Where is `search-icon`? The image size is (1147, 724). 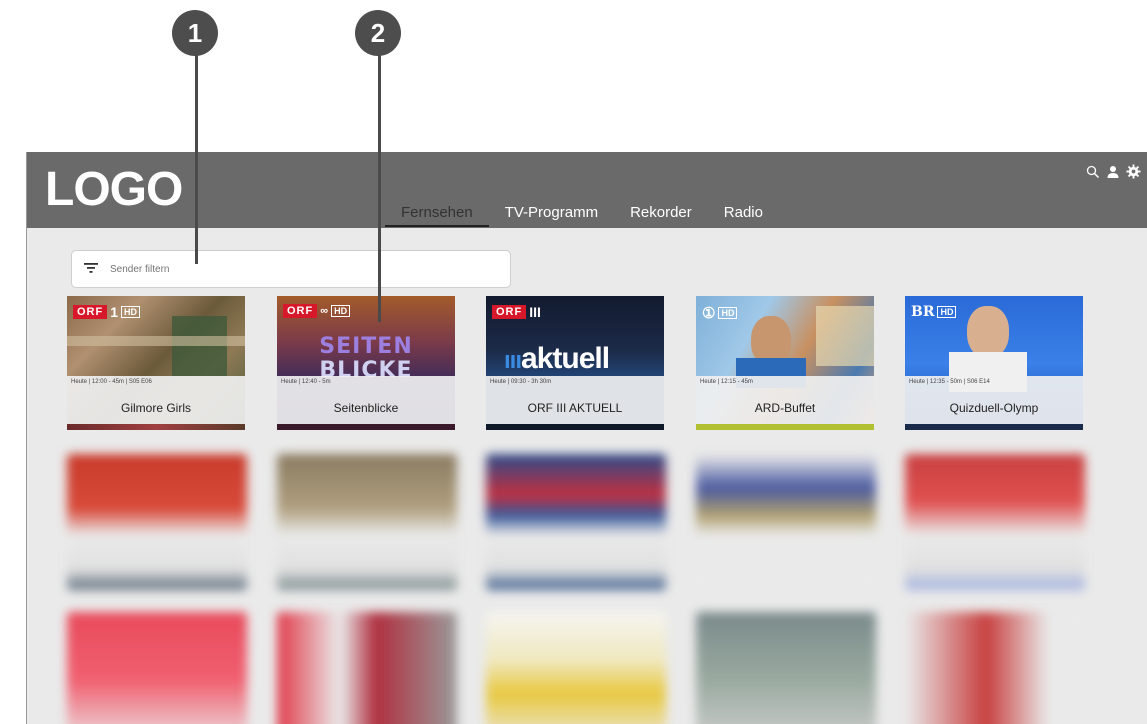 search-icon is located at coordinates (1093, 172).